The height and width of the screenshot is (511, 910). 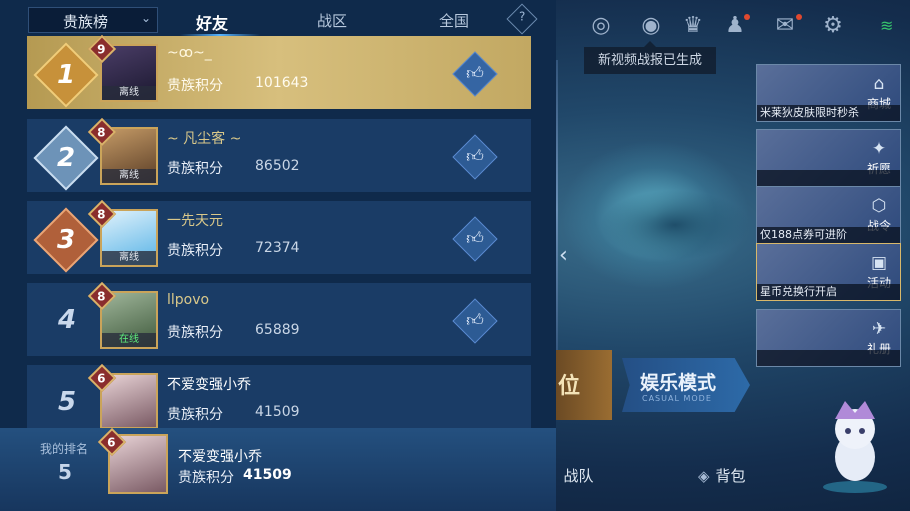 I want to click on score-value: 72374, so click(x=277, y=248).